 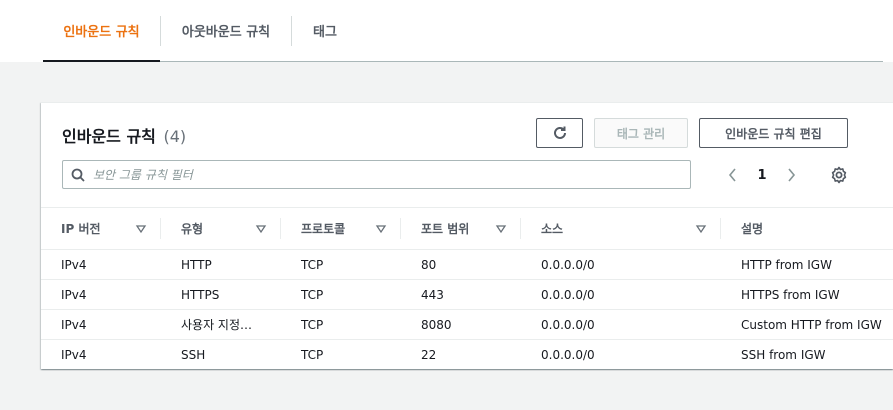 What do you see at coordinates (341, 228) in the screenshot?
I see `column-header-protocol: 프로토콜` at bounding box center [341, 228].